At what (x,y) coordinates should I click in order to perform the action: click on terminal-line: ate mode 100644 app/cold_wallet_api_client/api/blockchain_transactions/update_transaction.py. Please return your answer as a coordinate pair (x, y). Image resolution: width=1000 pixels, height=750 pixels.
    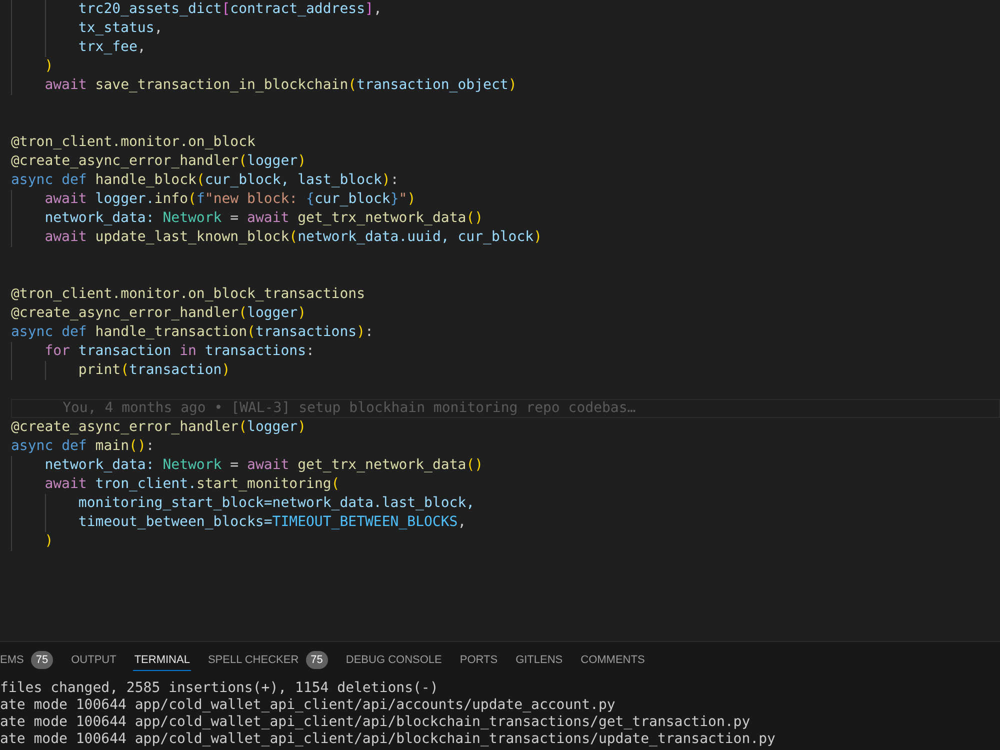
    Looking at the image, I should click on (388, 739).